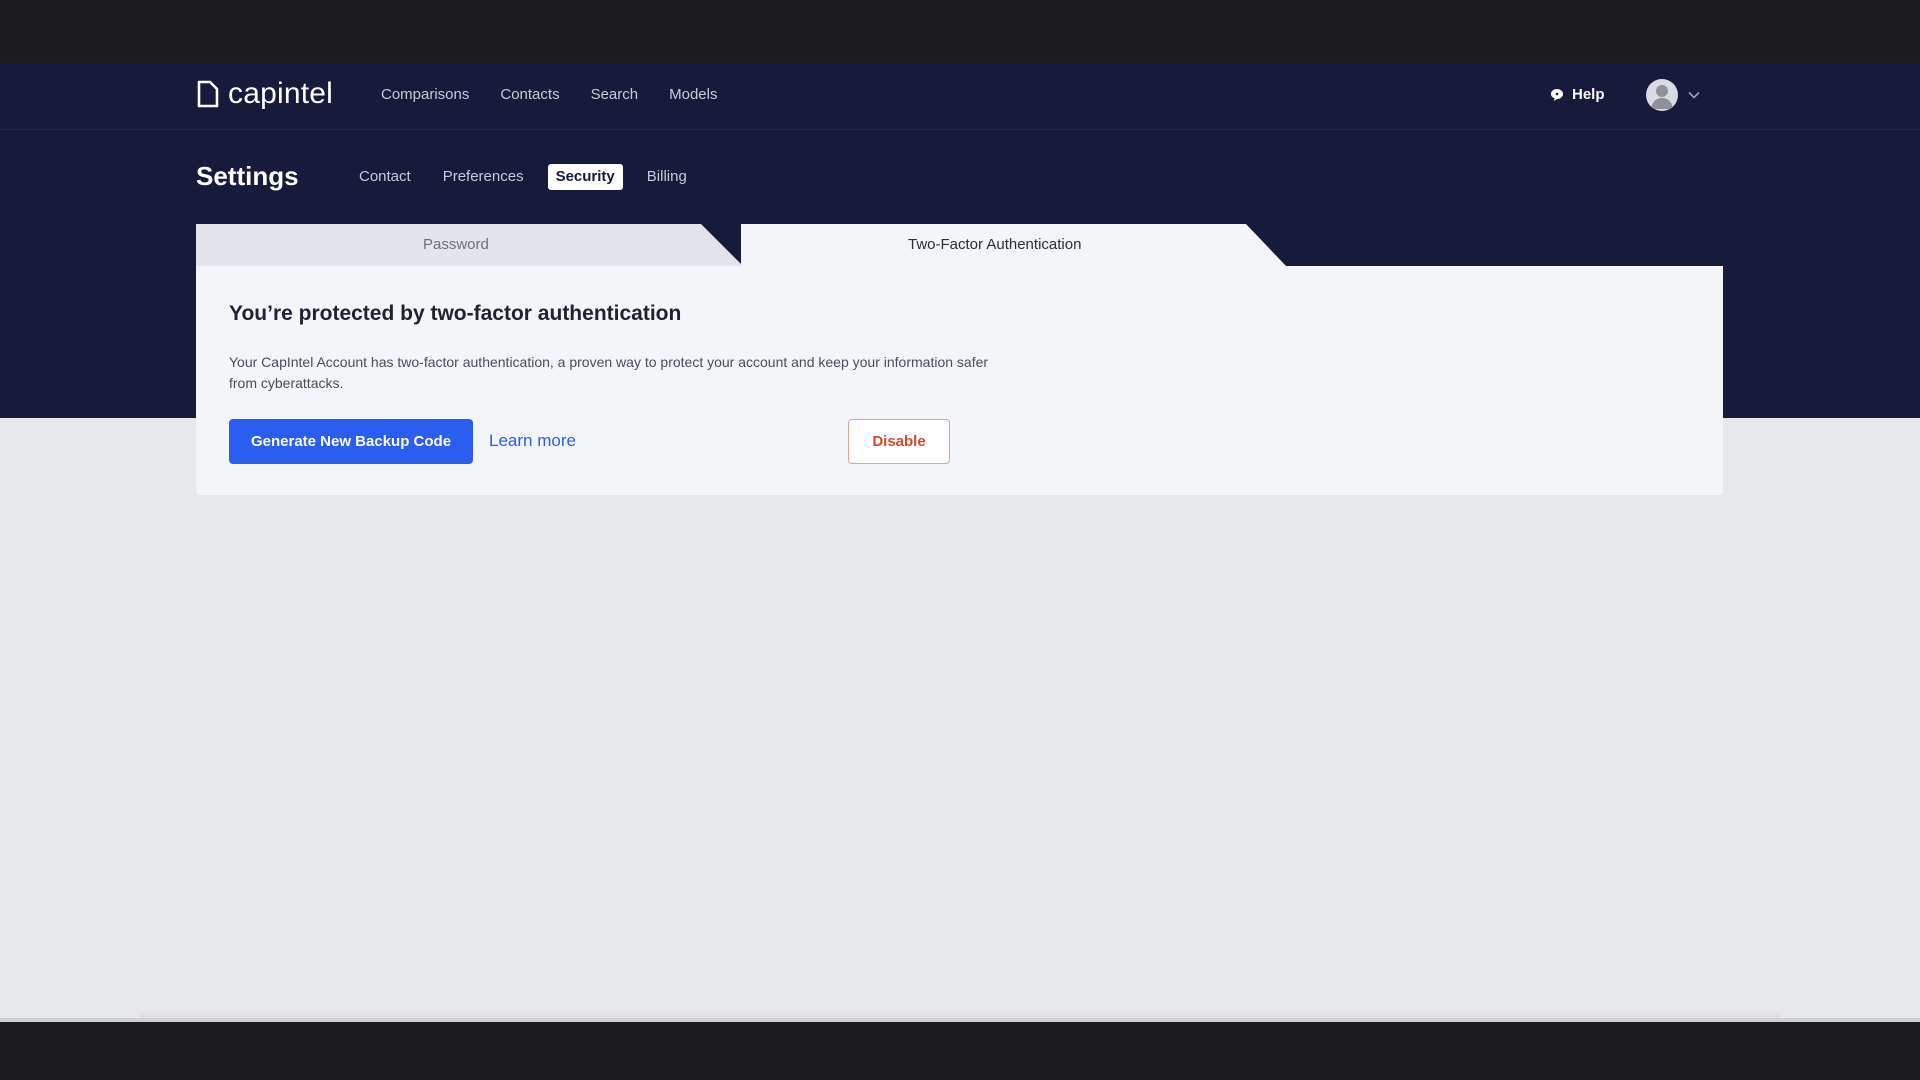 This screenshot has width=1920, height=1080. What do you see at coordinates (1588, 94) in the screenshot?
I see `help-label: Help` at bounding box center [1588, 94].